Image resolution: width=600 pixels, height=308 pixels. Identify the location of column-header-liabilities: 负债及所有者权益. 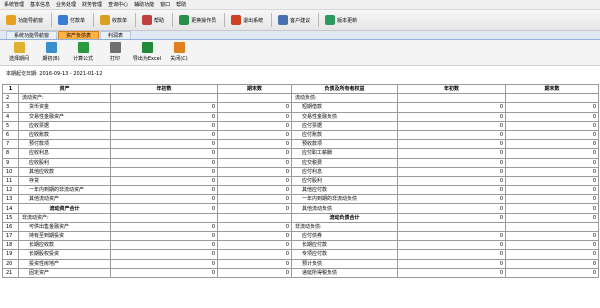
(344, 89).